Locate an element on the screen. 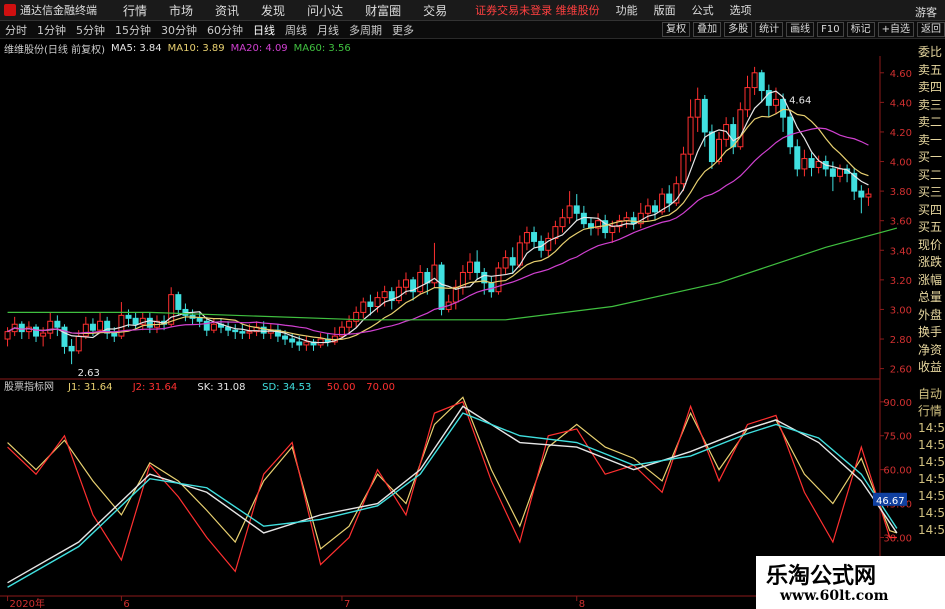  indicator-legend: J2: 31.64 is located at coordinates (155, 387).